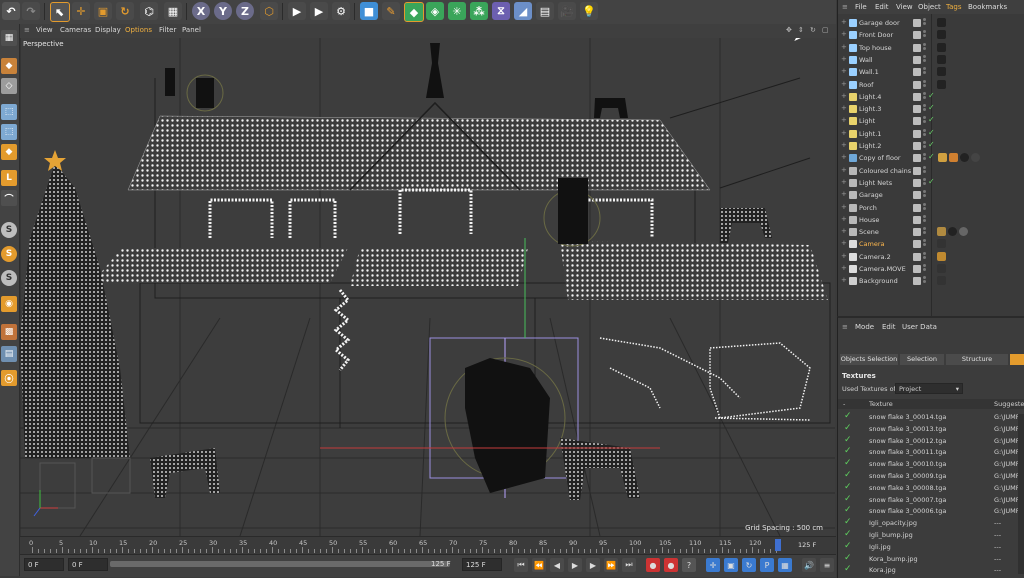 This screenshot has width=1024, height=578. What do you see at coordinates (931, 488) in the screenshot?
I see `texture-row: ✓ snow flake 3_00008.tga G:\JUMP\` at bounding box center [931, 488].